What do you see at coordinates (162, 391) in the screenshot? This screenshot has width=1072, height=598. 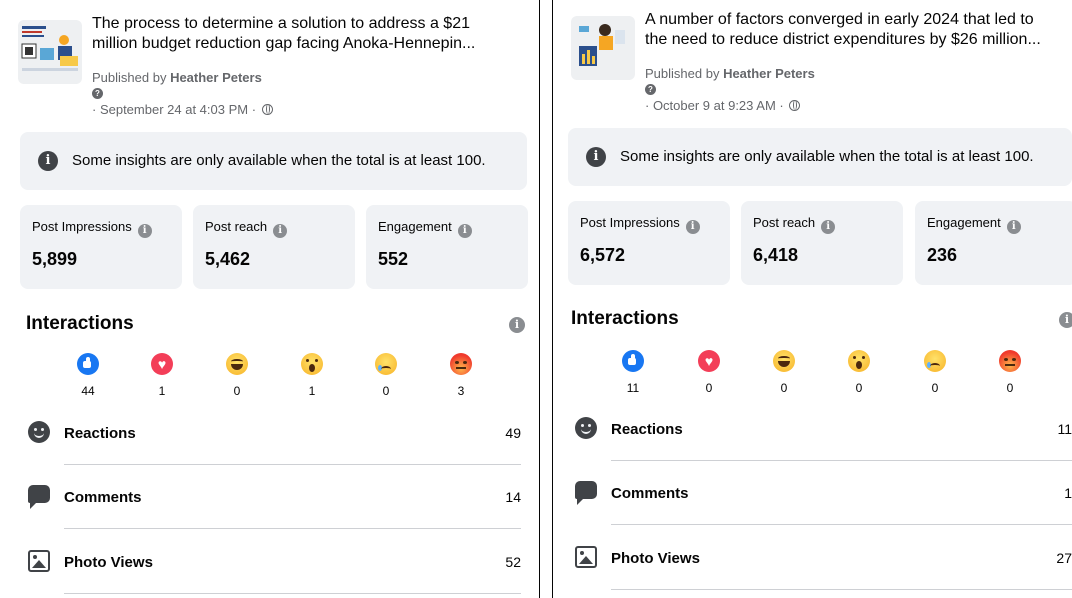 I see `reaction-count: 1` at bounding box center [162, 391].